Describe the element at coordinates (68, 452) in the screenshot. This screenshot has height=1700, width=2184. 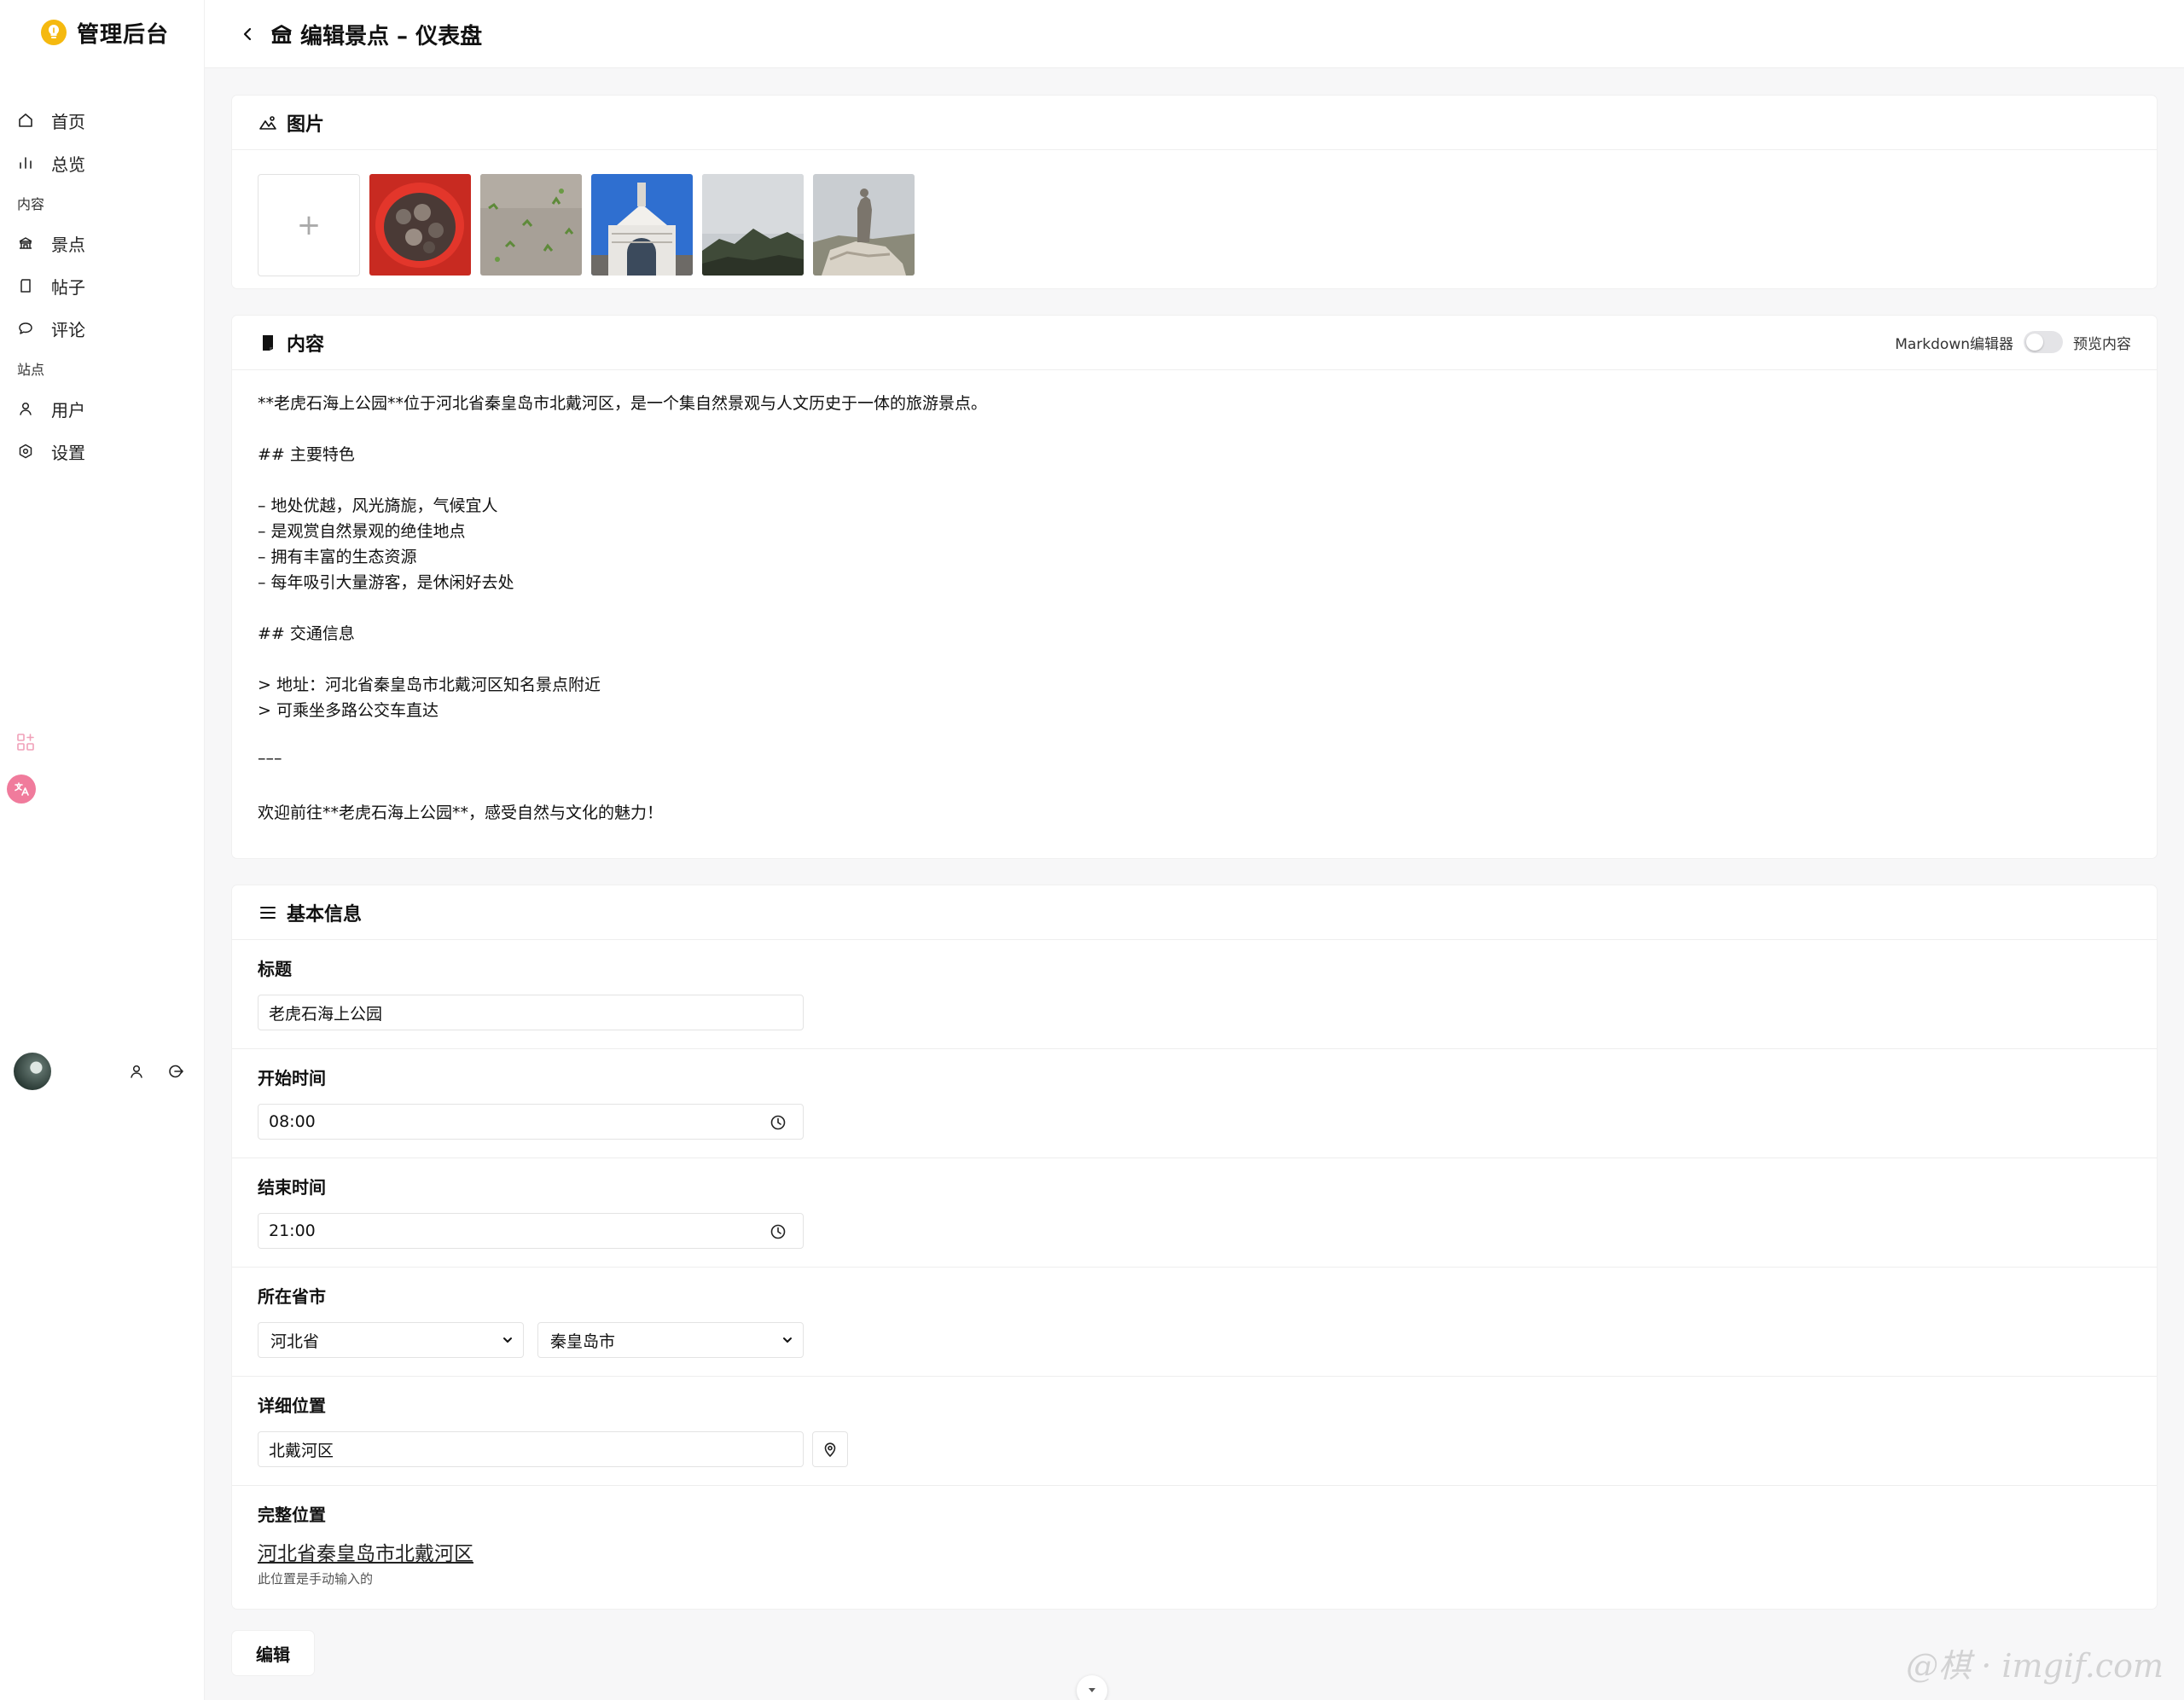
I see `sidebar-item-label: 设置` at that location.